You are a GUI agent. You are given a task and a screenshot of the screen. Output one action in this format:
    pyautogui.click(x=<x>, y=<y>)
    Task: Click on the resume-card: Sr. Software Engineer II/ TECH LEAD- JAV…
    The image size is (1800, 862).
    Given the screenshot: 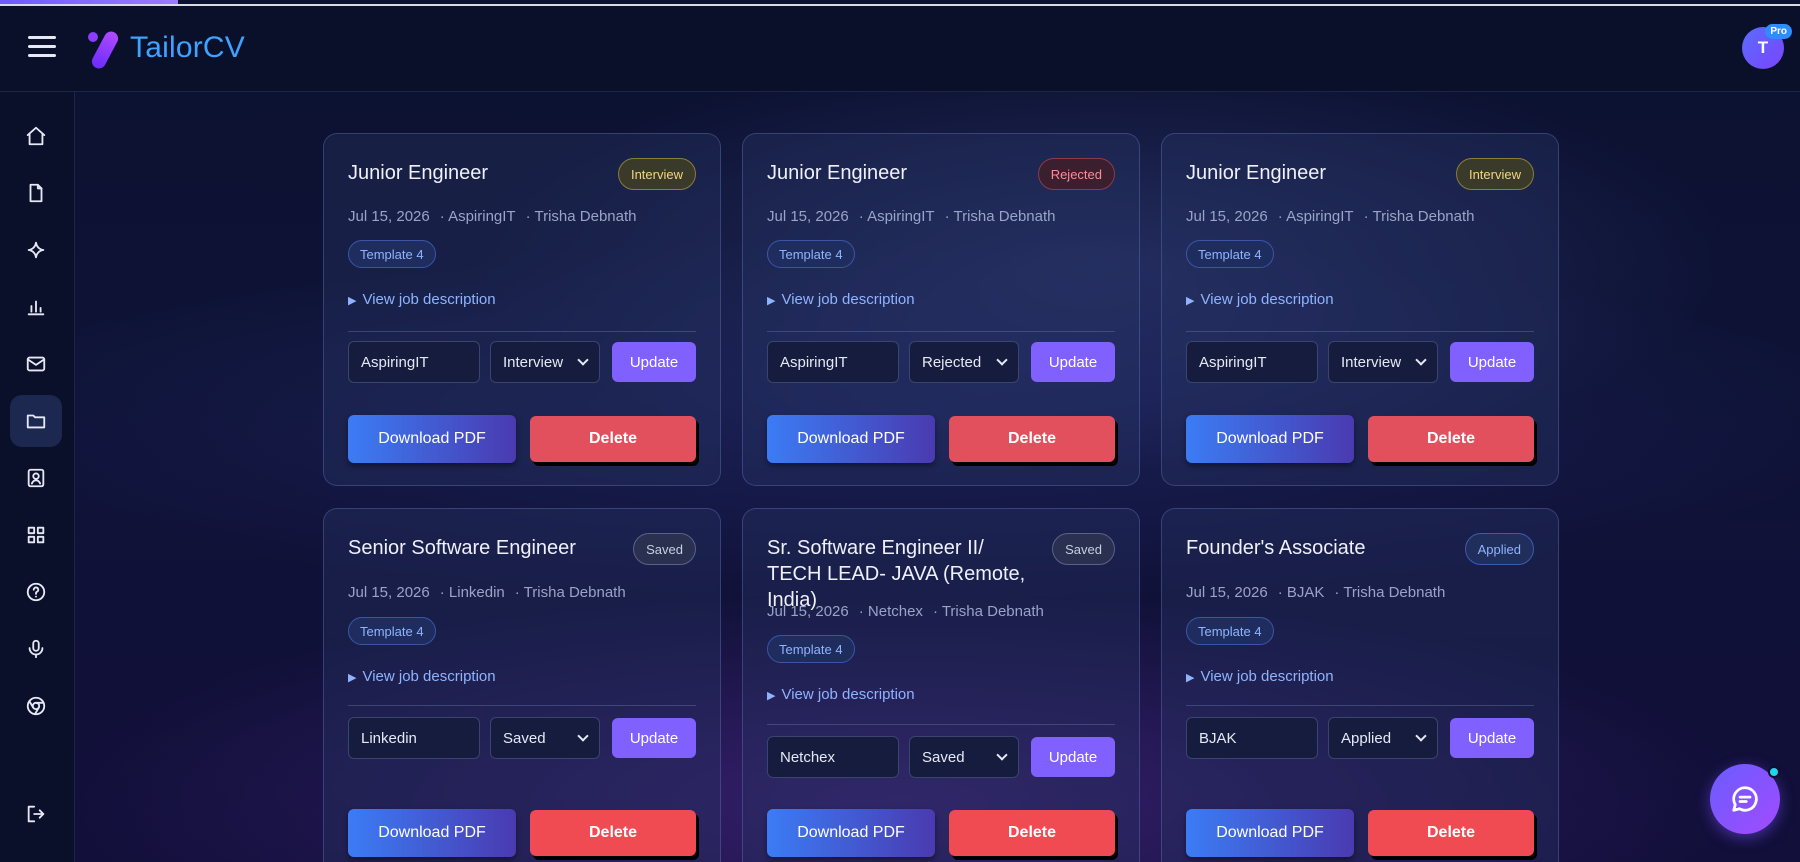 What is the action you would take?
    pyautogui.click(x=941, y=685)
    